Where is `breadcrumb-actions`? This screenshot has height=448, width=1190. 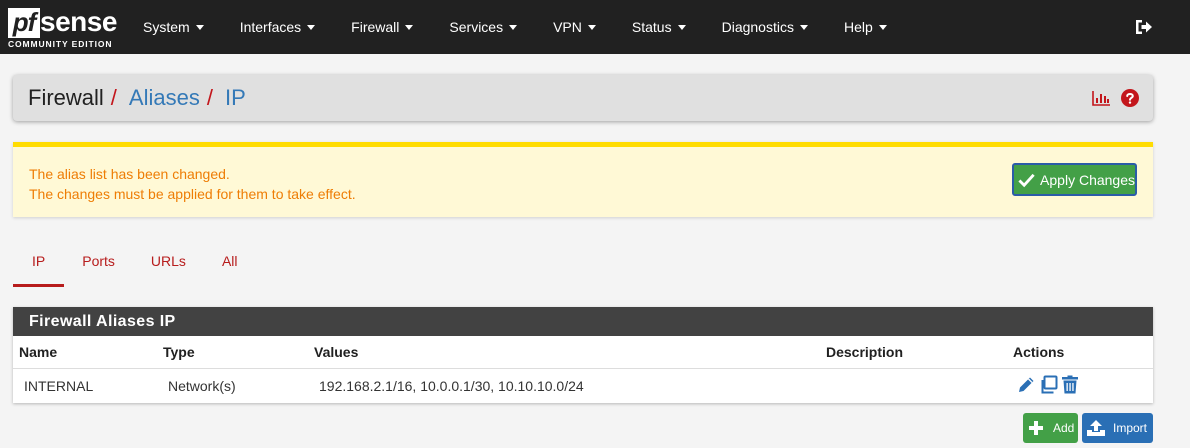 breadcrumb-actions is located at coordinates (1110, 98).